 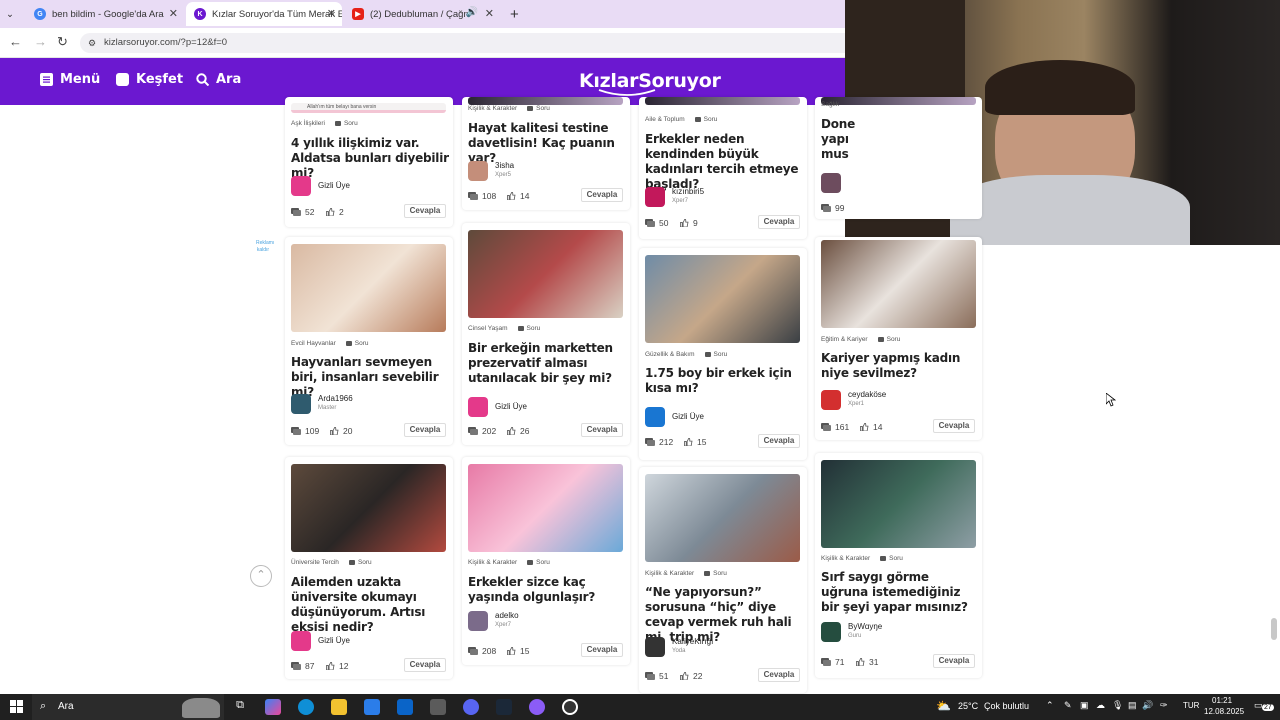 I want to click on comment-count: 99, so click(x=832, y=208).